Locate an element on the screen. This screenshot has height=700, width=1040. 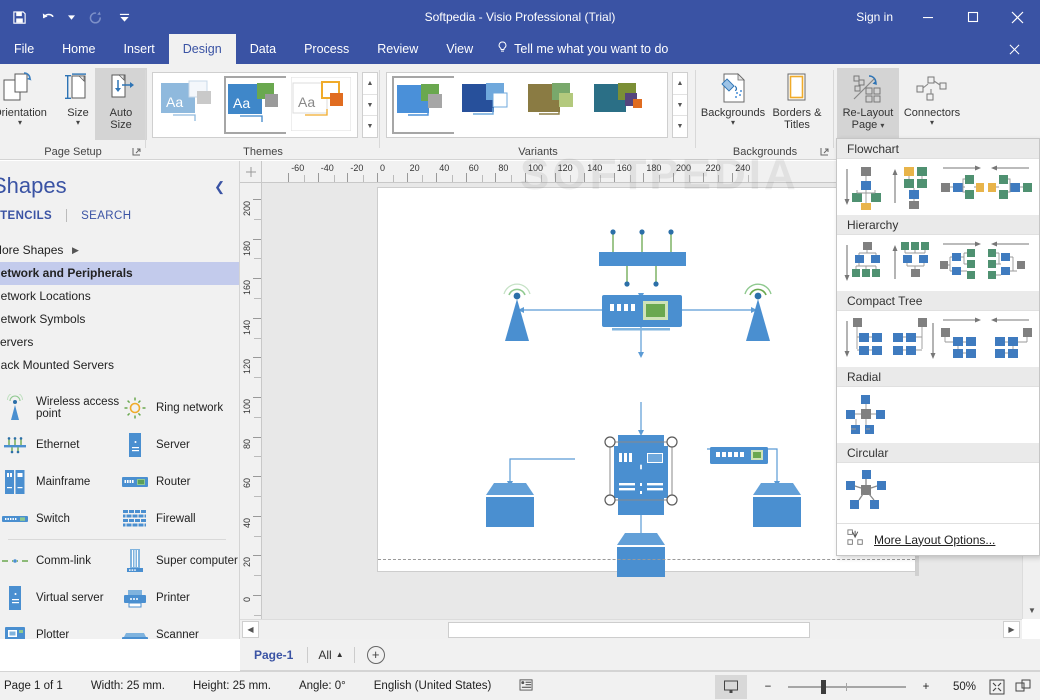
shape-server: Server is located at coordinates (179, 444).